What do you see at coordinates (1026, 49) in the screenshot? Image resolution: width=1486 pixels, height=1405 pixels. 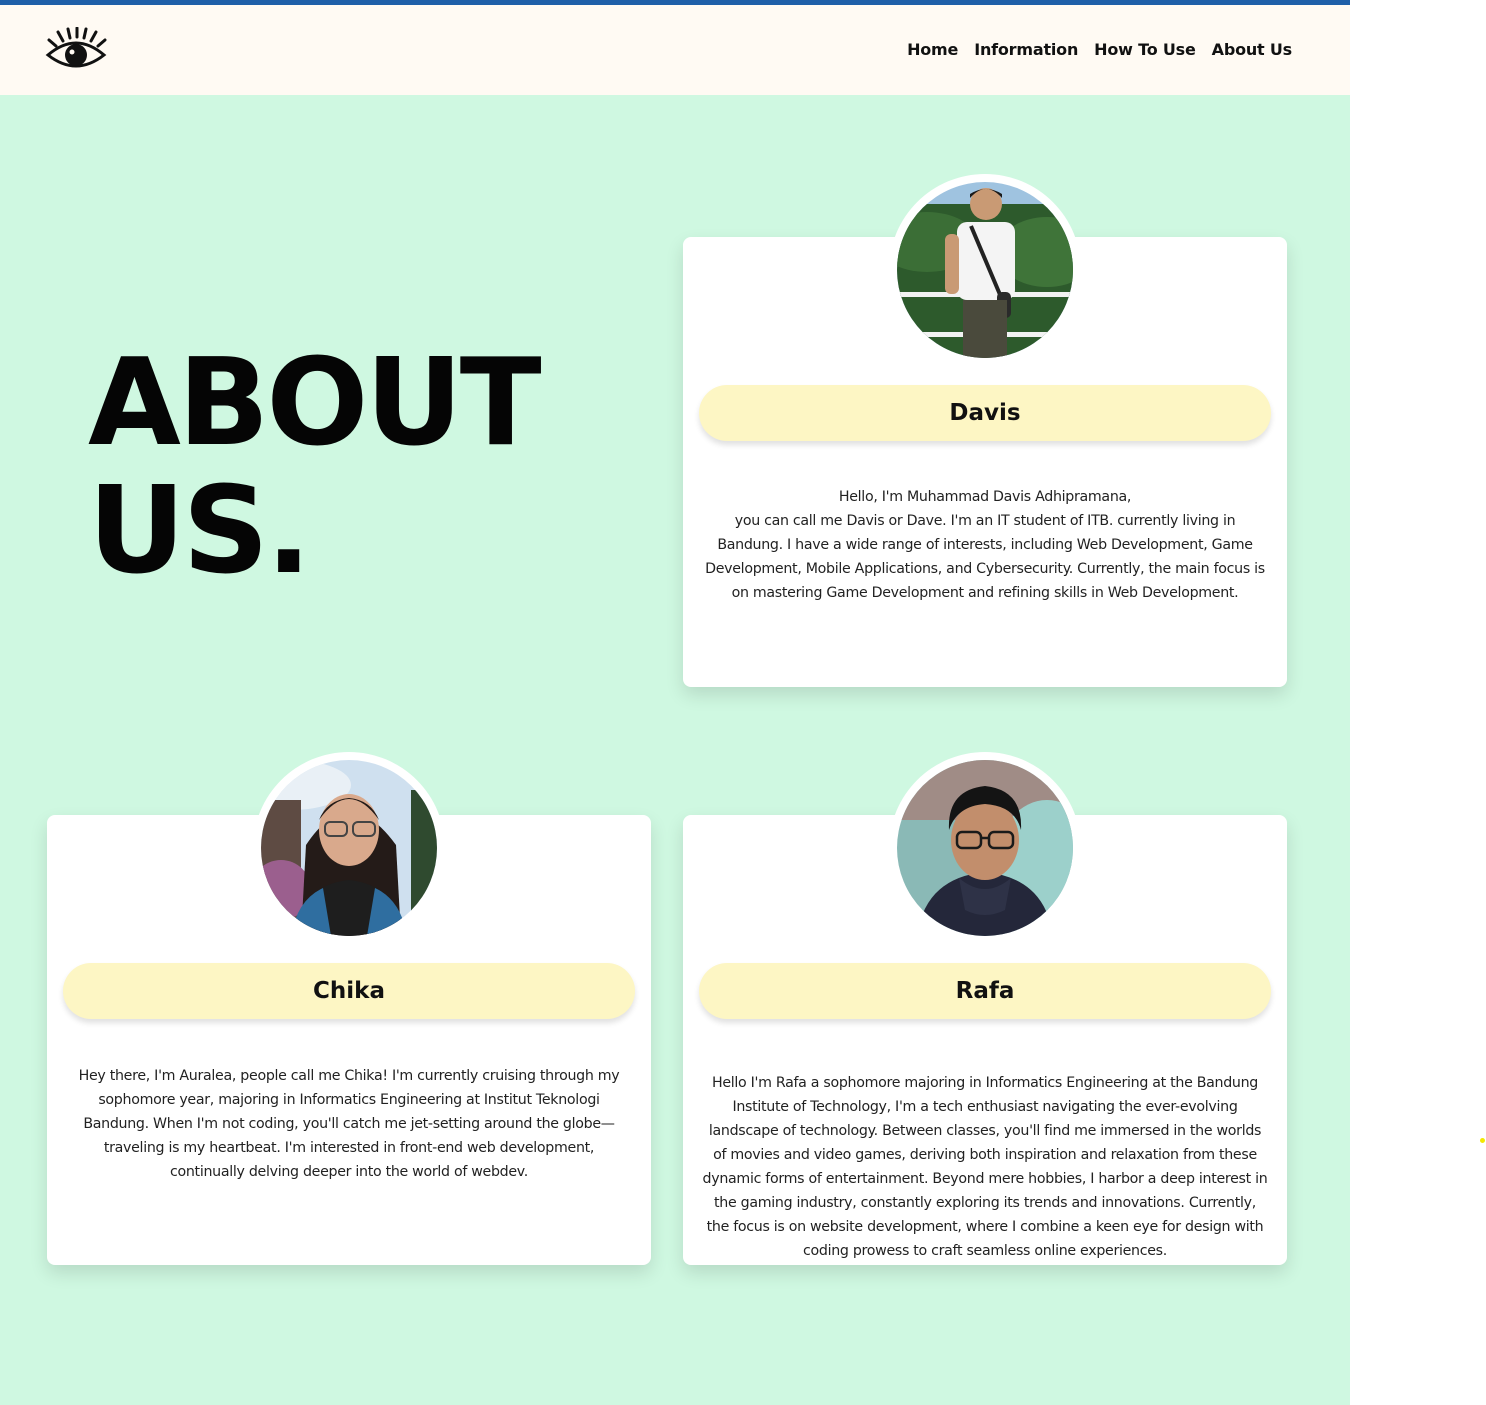 I see `nav-information: Information` at bounding box center [1026, 49].